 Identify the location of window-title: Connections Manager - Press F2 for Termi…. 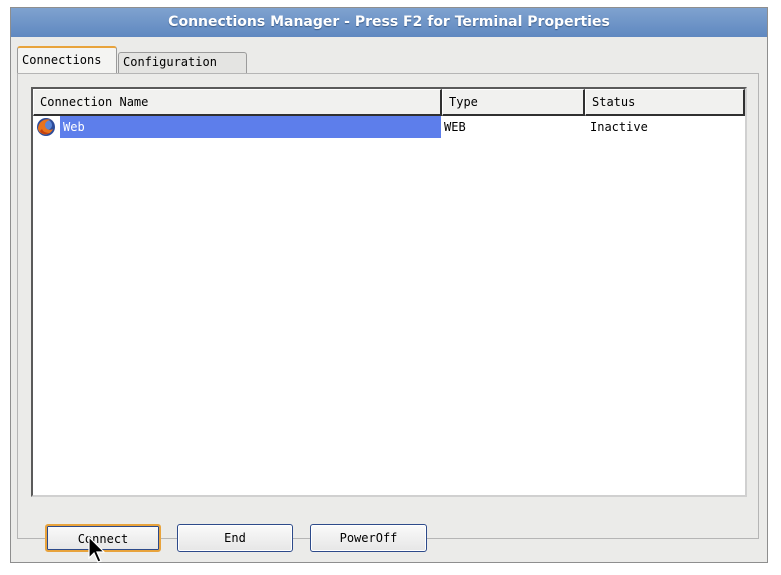
(389, 22).